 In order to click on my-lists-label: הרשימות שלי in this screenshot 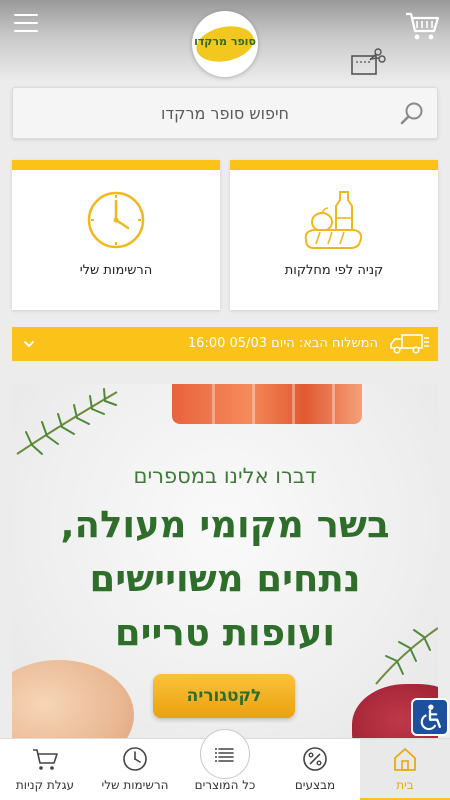, I will do `click(116, 270)`.